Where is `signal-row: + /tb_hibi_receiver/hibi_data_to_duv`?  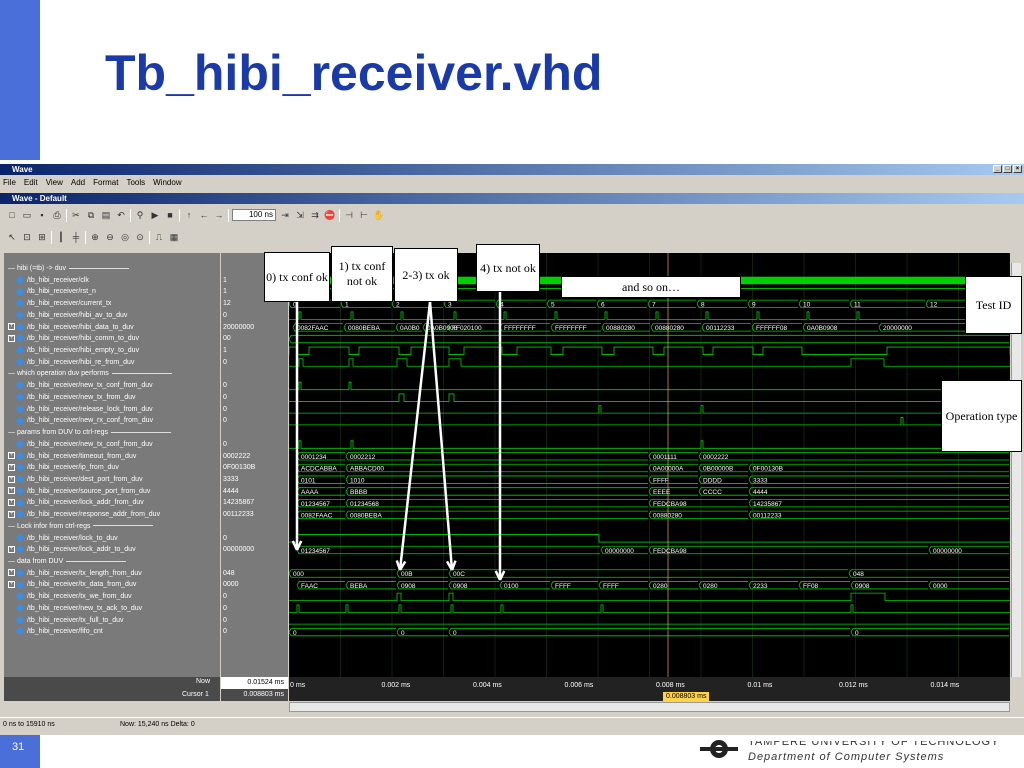 signal-row: + /tb_hibi_receiver/hibi_data_to_duv is located at coordinates (69, 328).